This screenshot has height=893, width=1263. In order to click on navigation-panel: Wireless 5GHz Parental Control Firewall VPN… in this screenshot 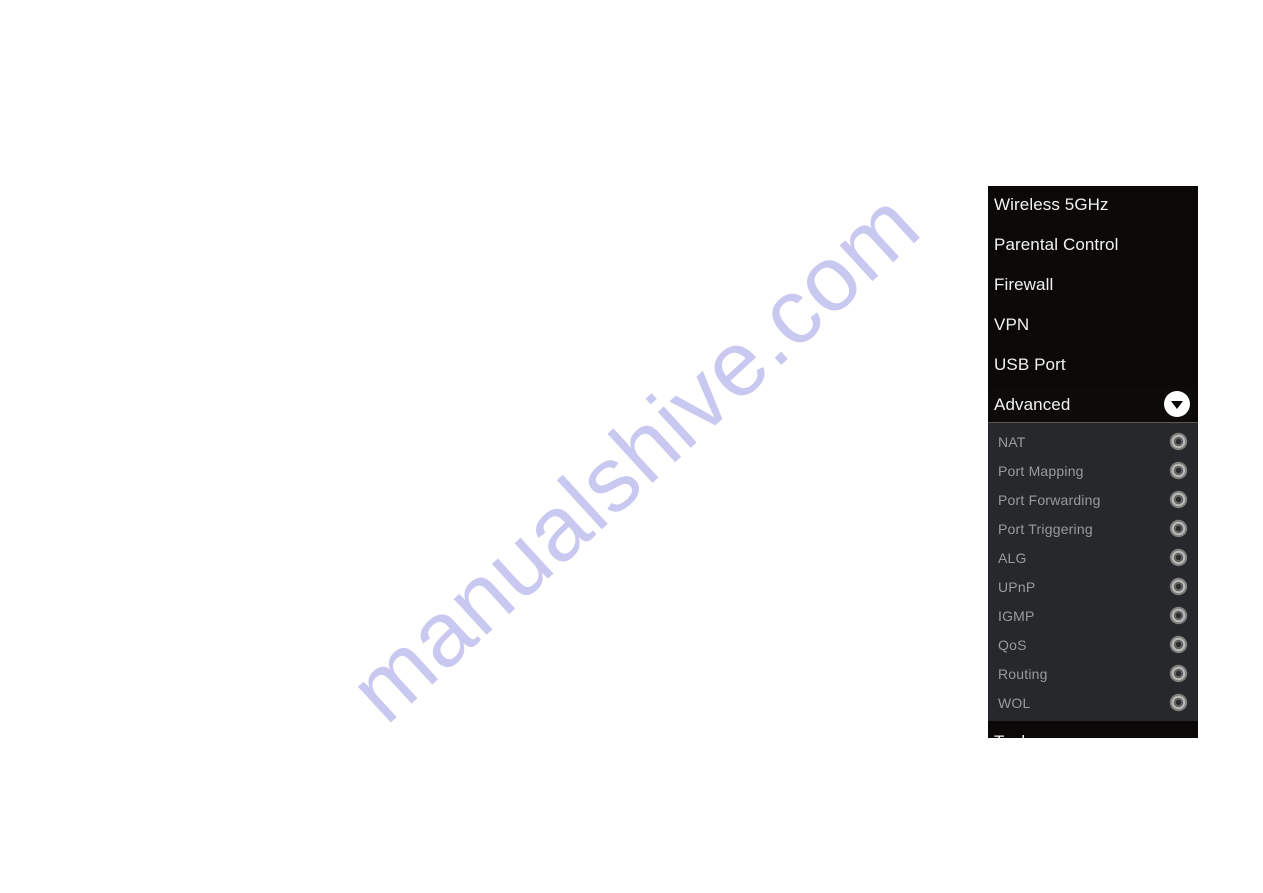, I will do `click(1093, 462)`.